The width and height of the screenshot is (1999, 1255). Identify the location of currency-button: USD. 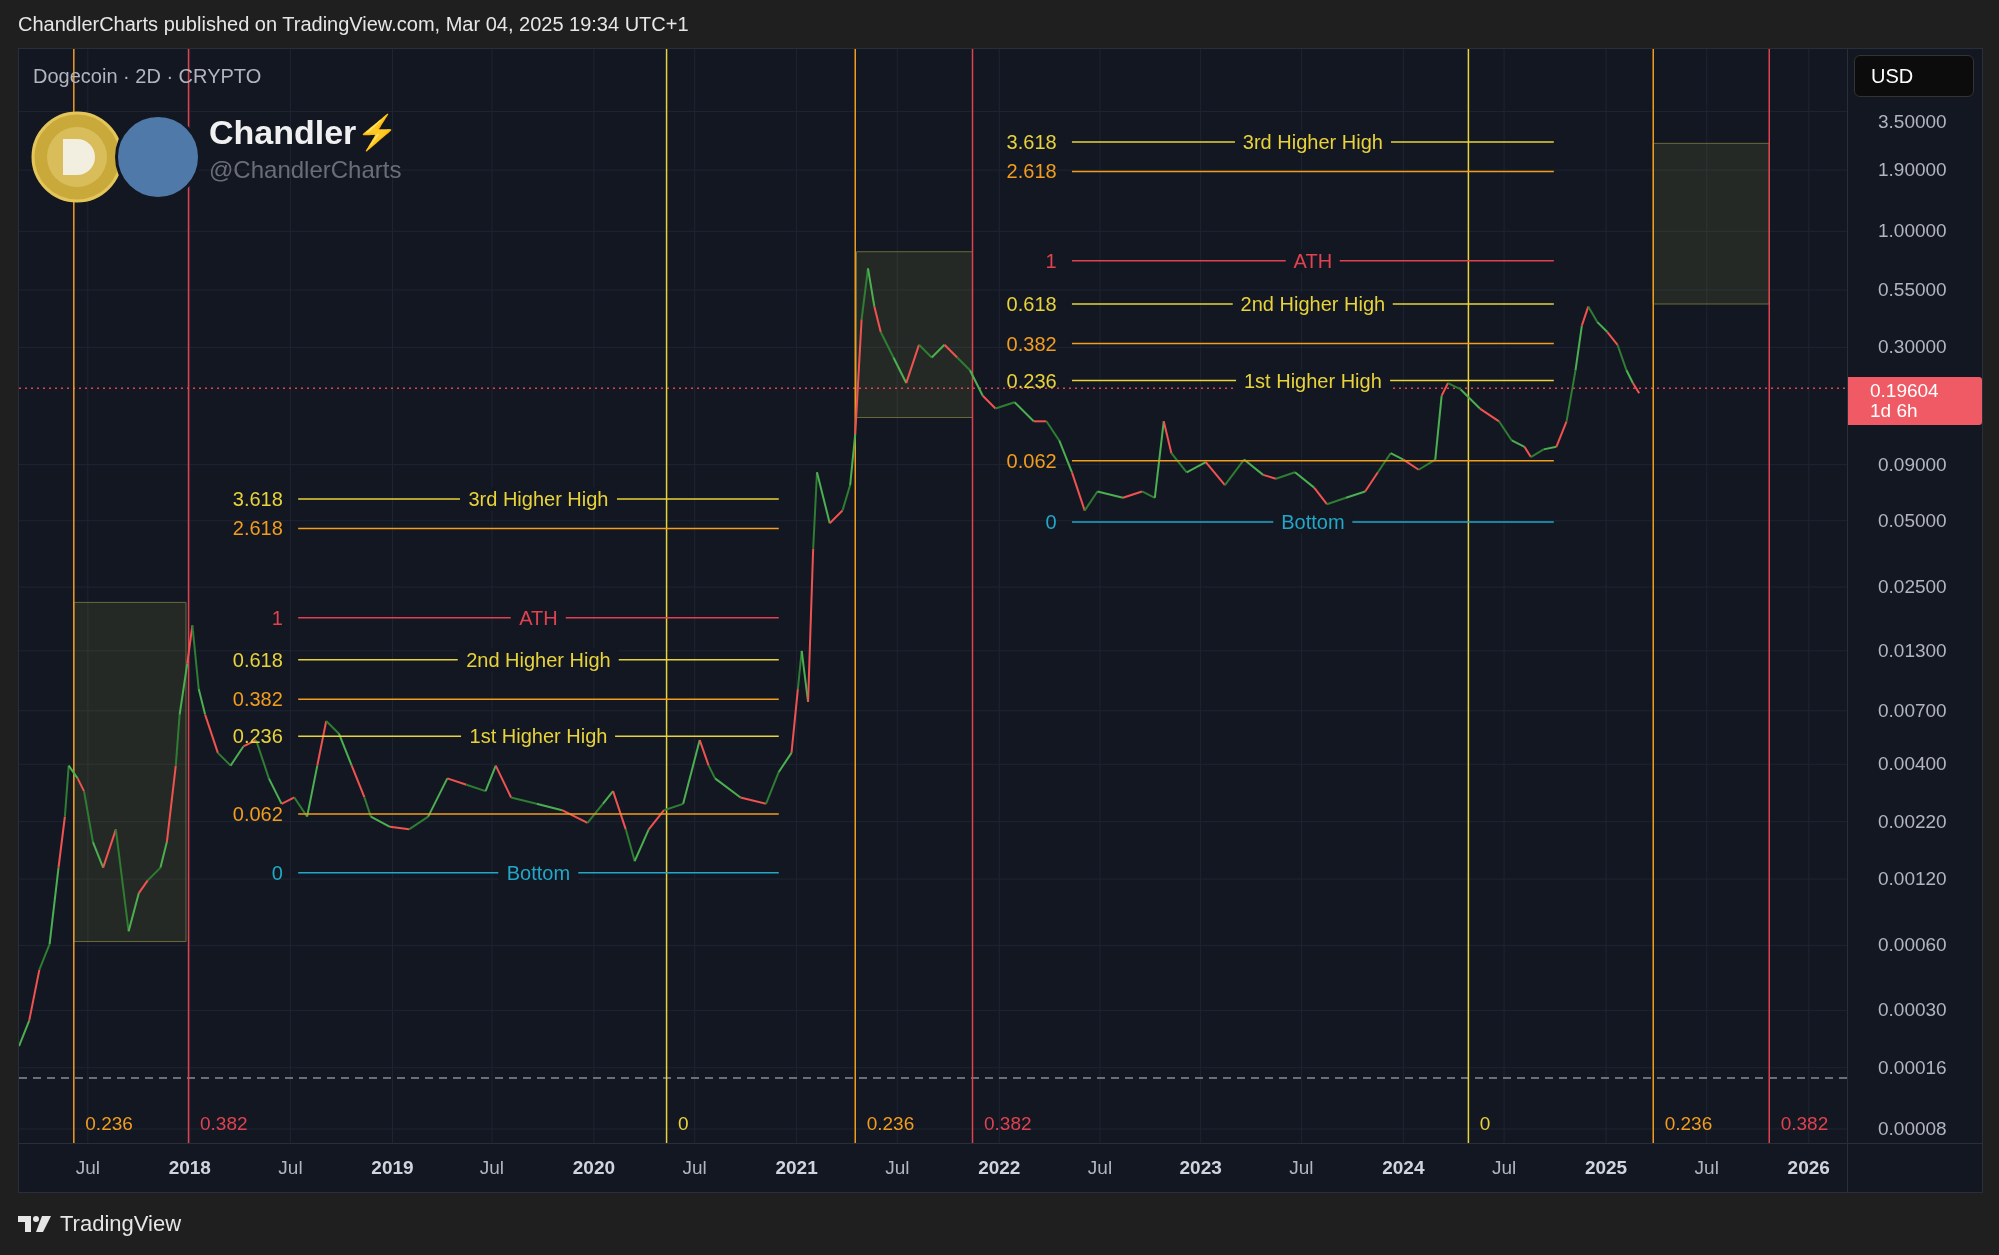
(1914, 76).